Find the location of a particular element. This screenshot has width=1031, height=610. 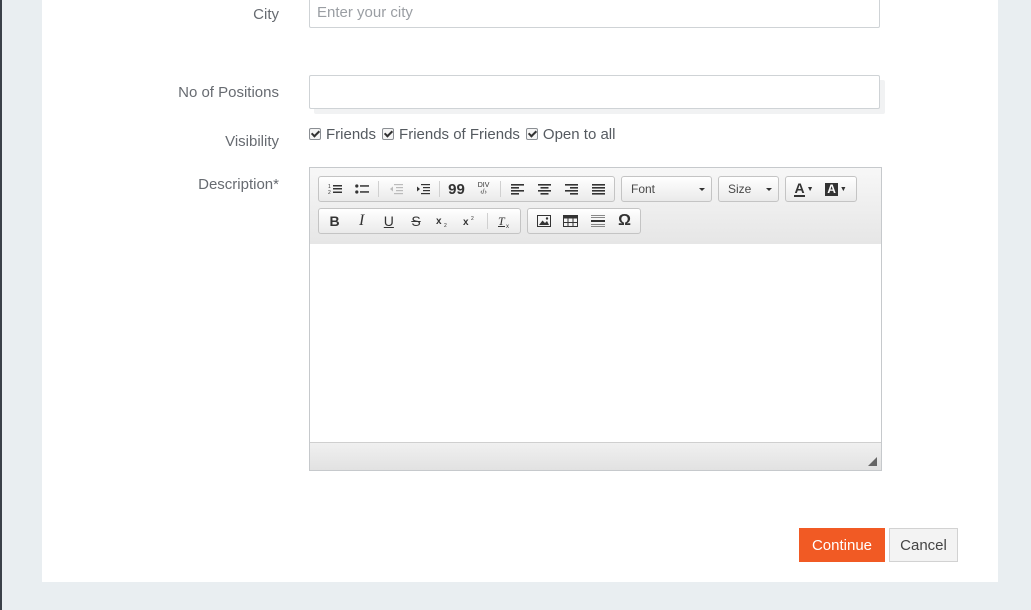

toolbar-group-insert: Ω is located at coordinates (584, 221).